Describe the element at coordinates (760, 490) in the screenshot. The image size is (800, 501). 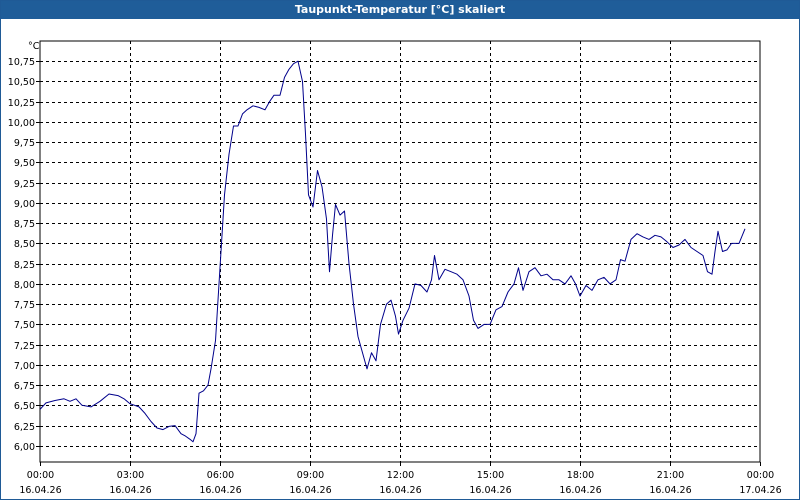
I see `x-tick-date: 17.04.26` at that location.